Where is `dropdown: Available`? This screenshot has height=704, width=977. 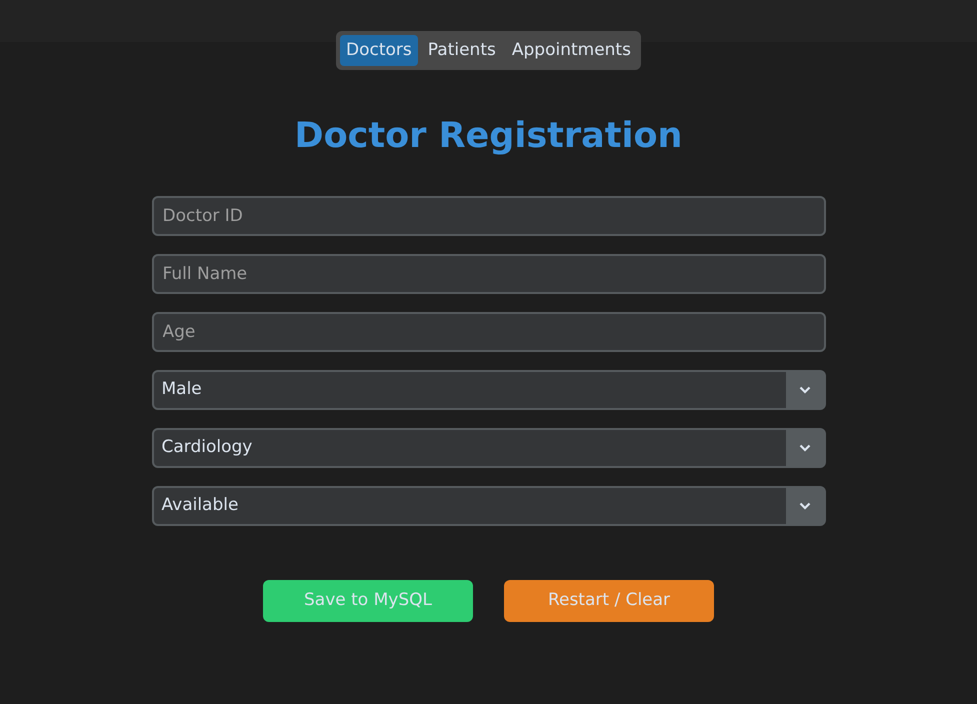 dropdown: Available is located at coordinates (489, 506).